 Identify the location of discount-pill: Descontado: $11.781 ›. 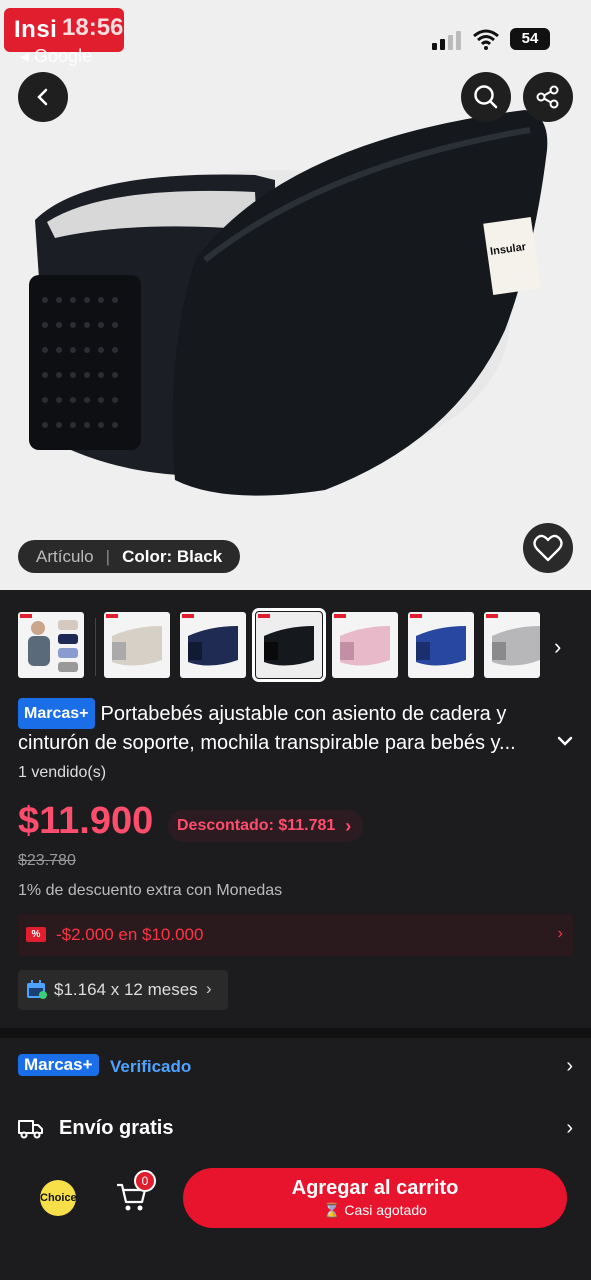
(266, 826).